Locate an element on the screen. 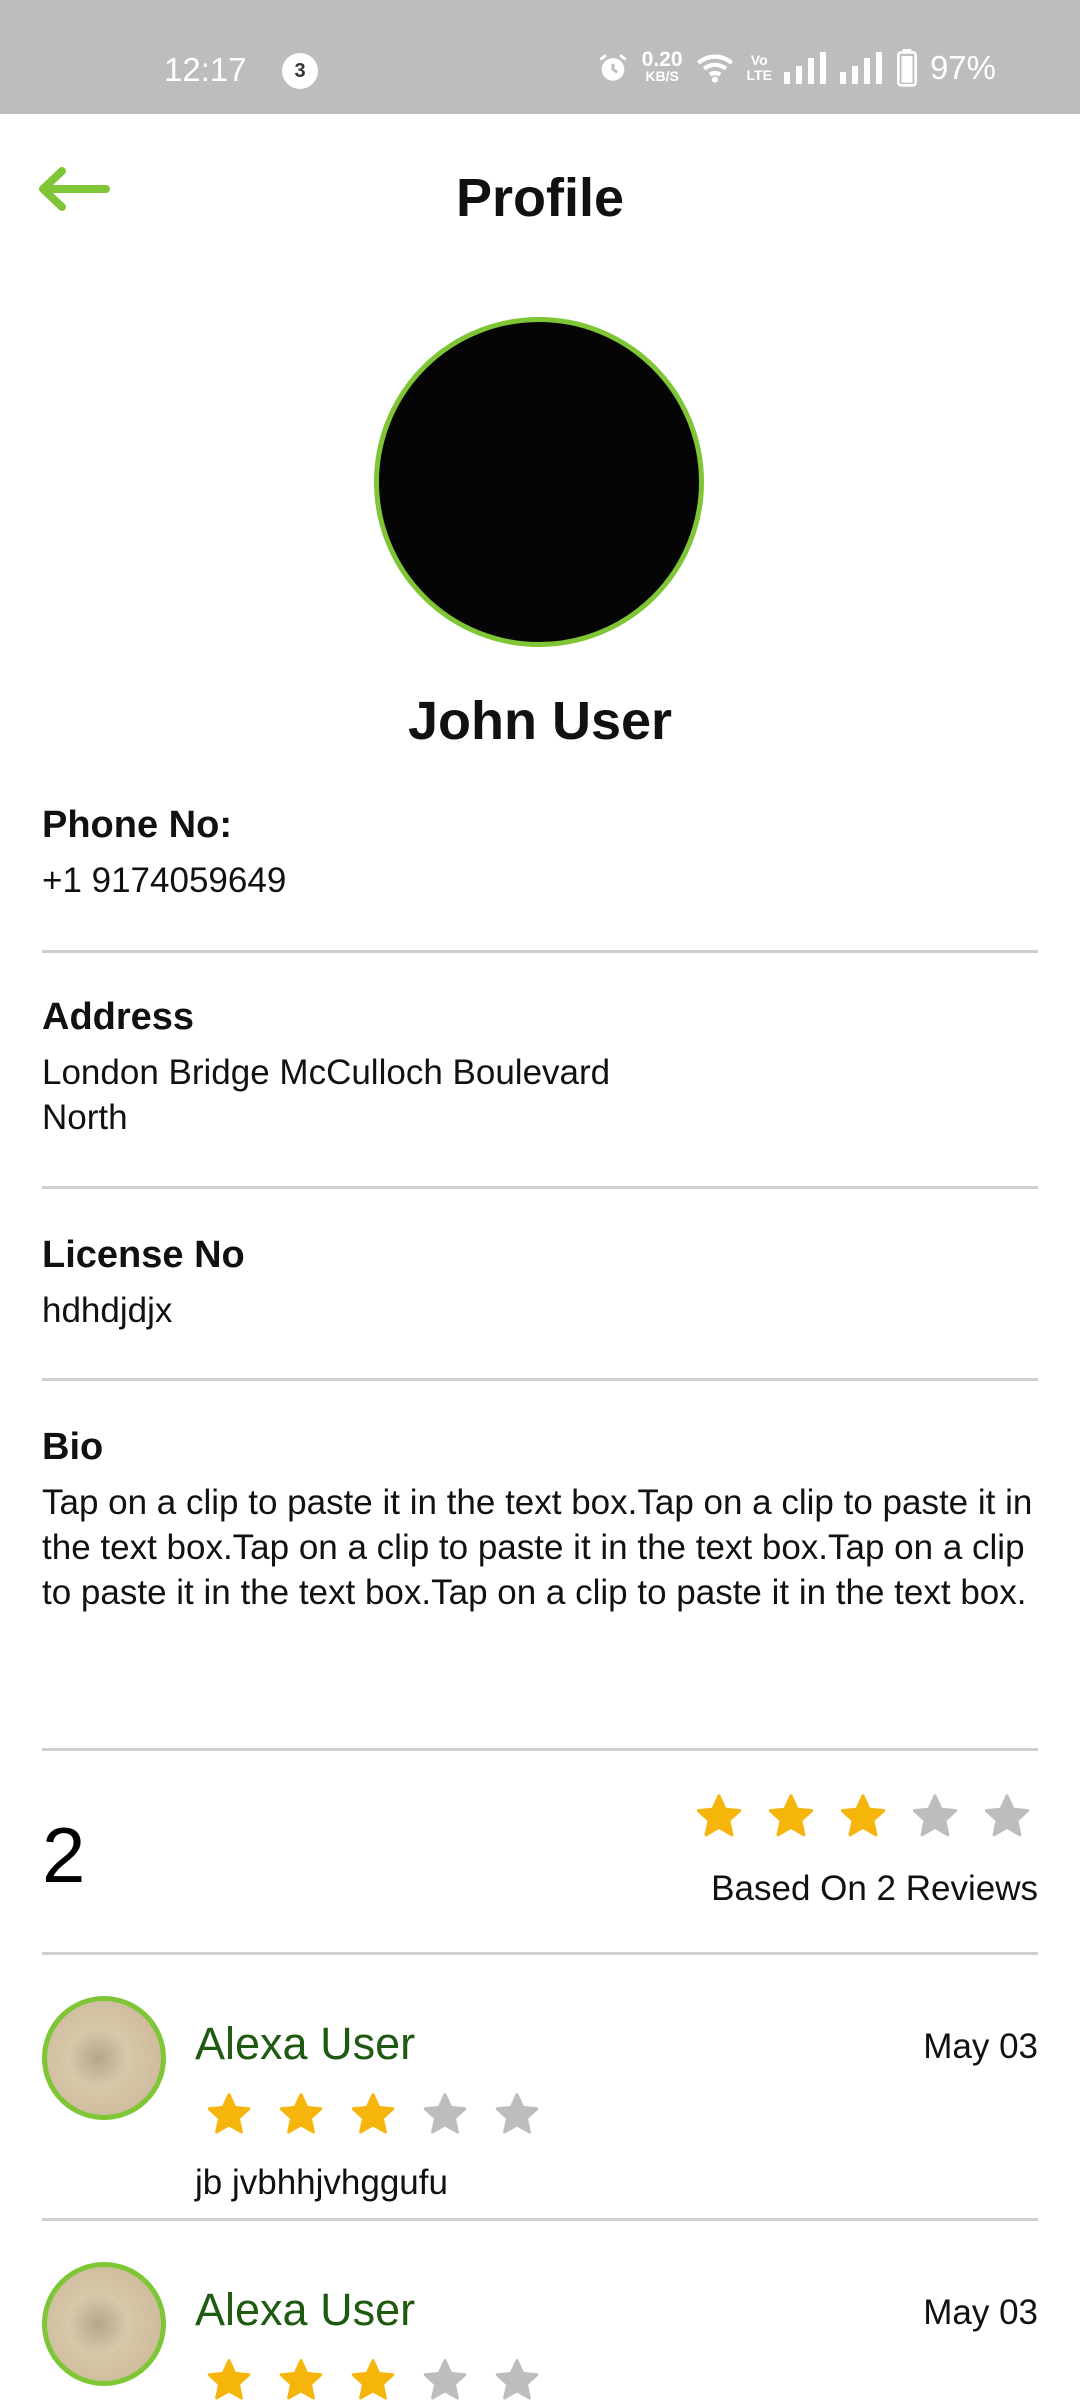 The width and height of the screenshot is (1080, 2403). battery-percent: 97% is located at coordinates (962, 67).